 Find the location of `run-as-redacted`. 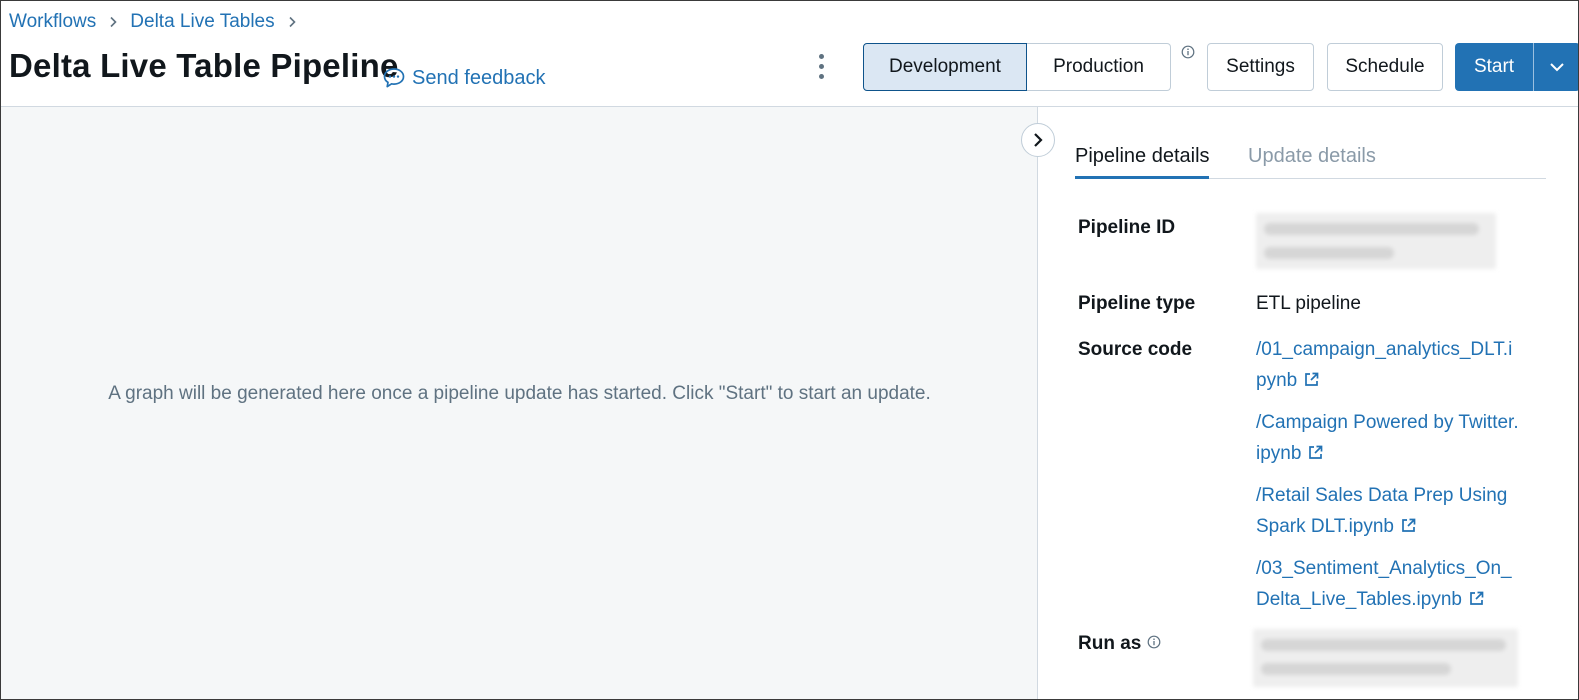

run-as-redacted is located at coordinates (1385, 658).